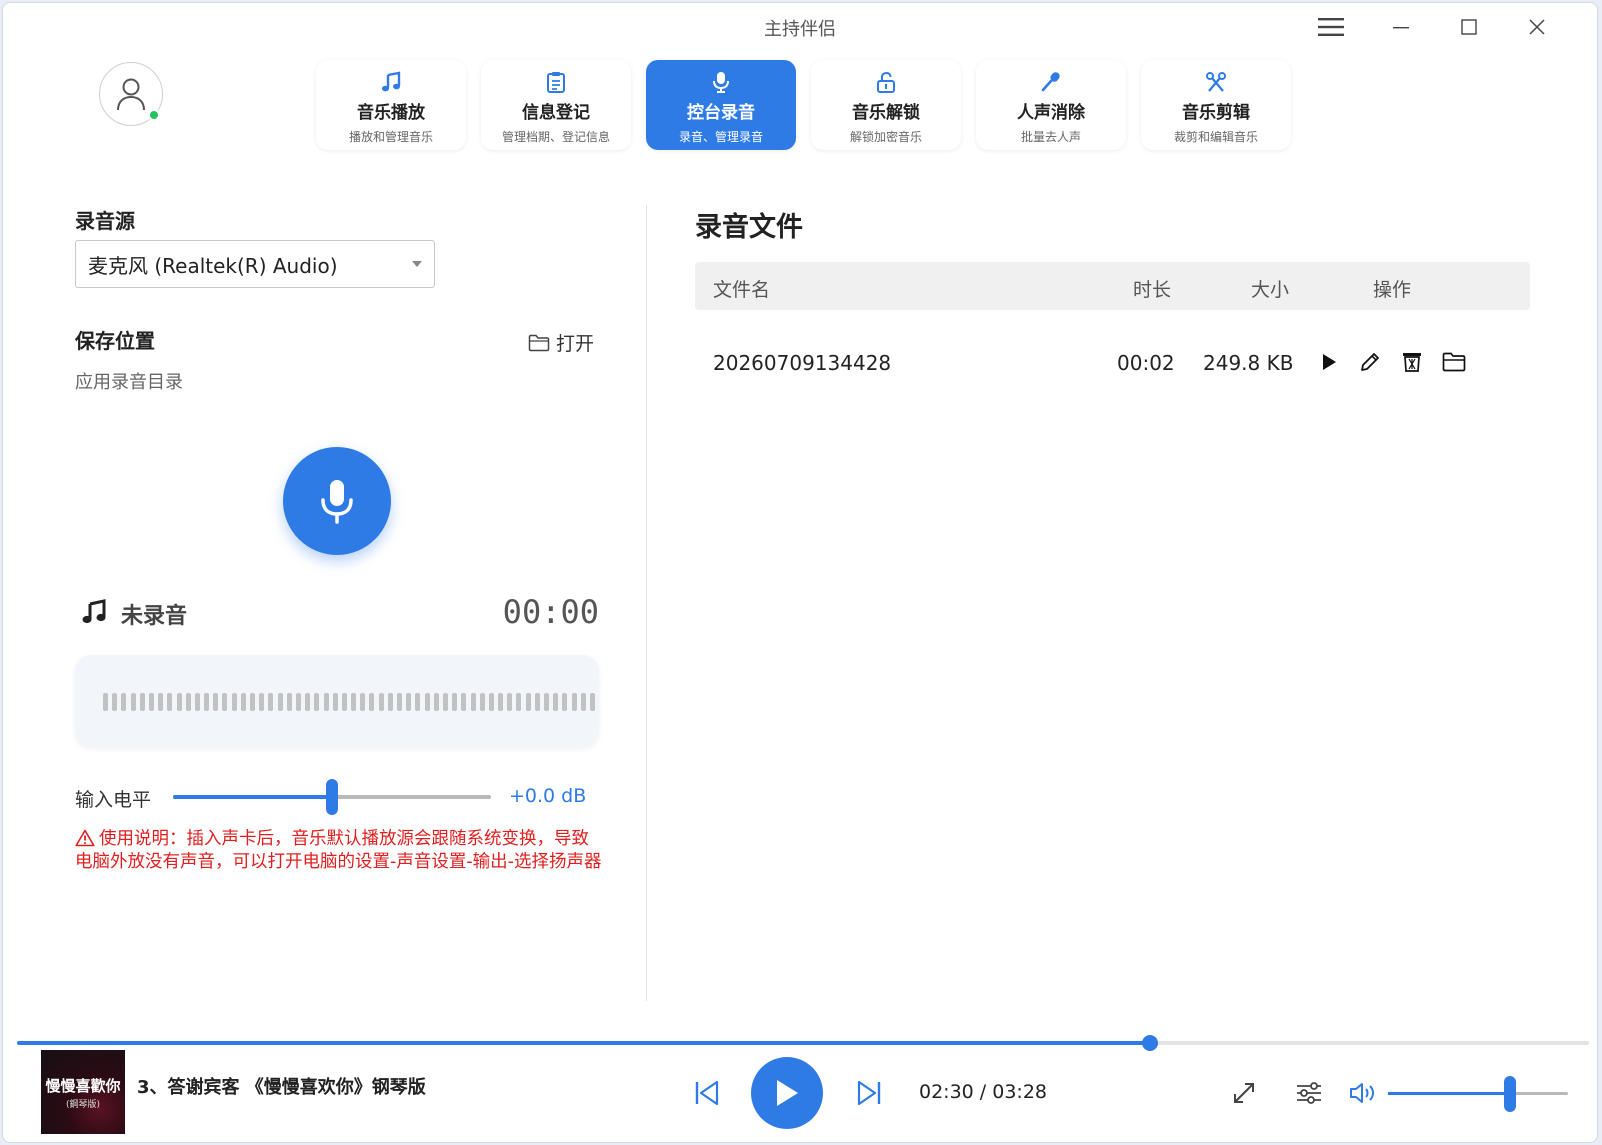  What do you see at coordinates (721, 113) in the screenshot?
I see `tab-label: 控台录音` at bounding box center [721, 113].